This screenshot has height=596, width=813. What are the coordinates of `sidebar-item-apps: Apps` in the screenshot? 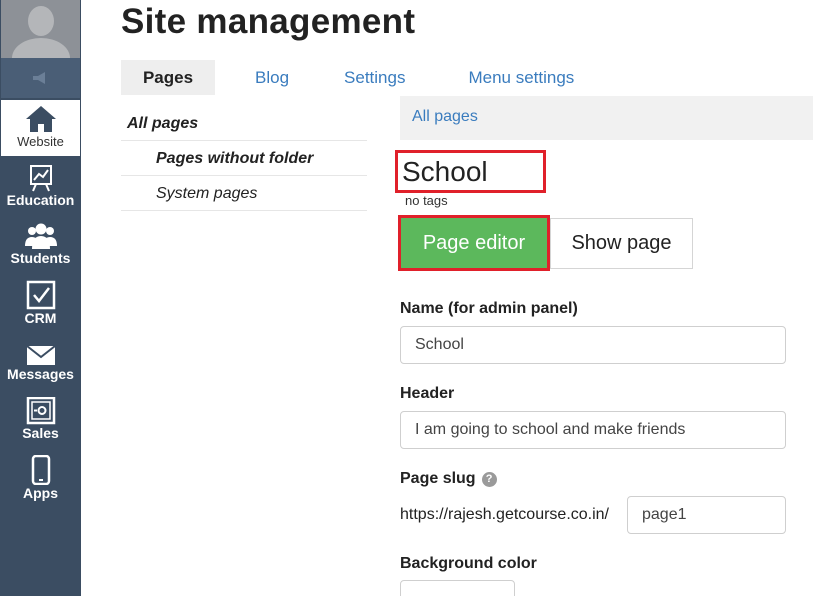 It's located at (40, 479).